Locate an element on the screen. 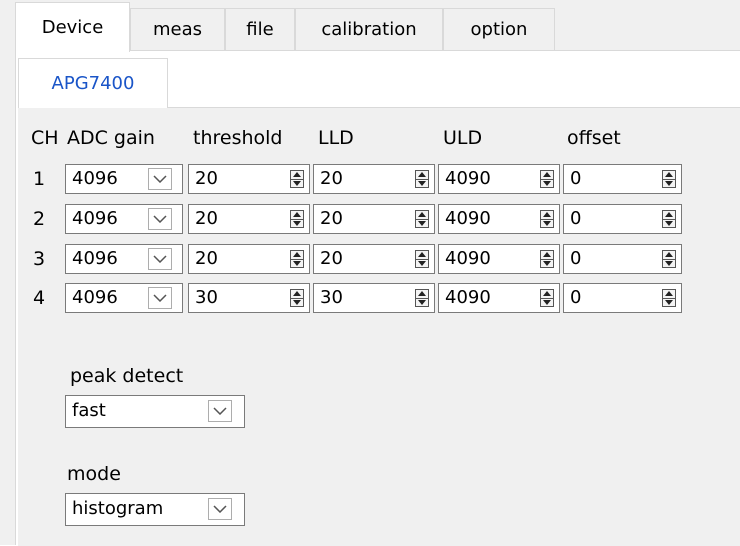 This screenshot has width=740, height=546. peak-detect-select: fast is located at coordinates (155, 411).